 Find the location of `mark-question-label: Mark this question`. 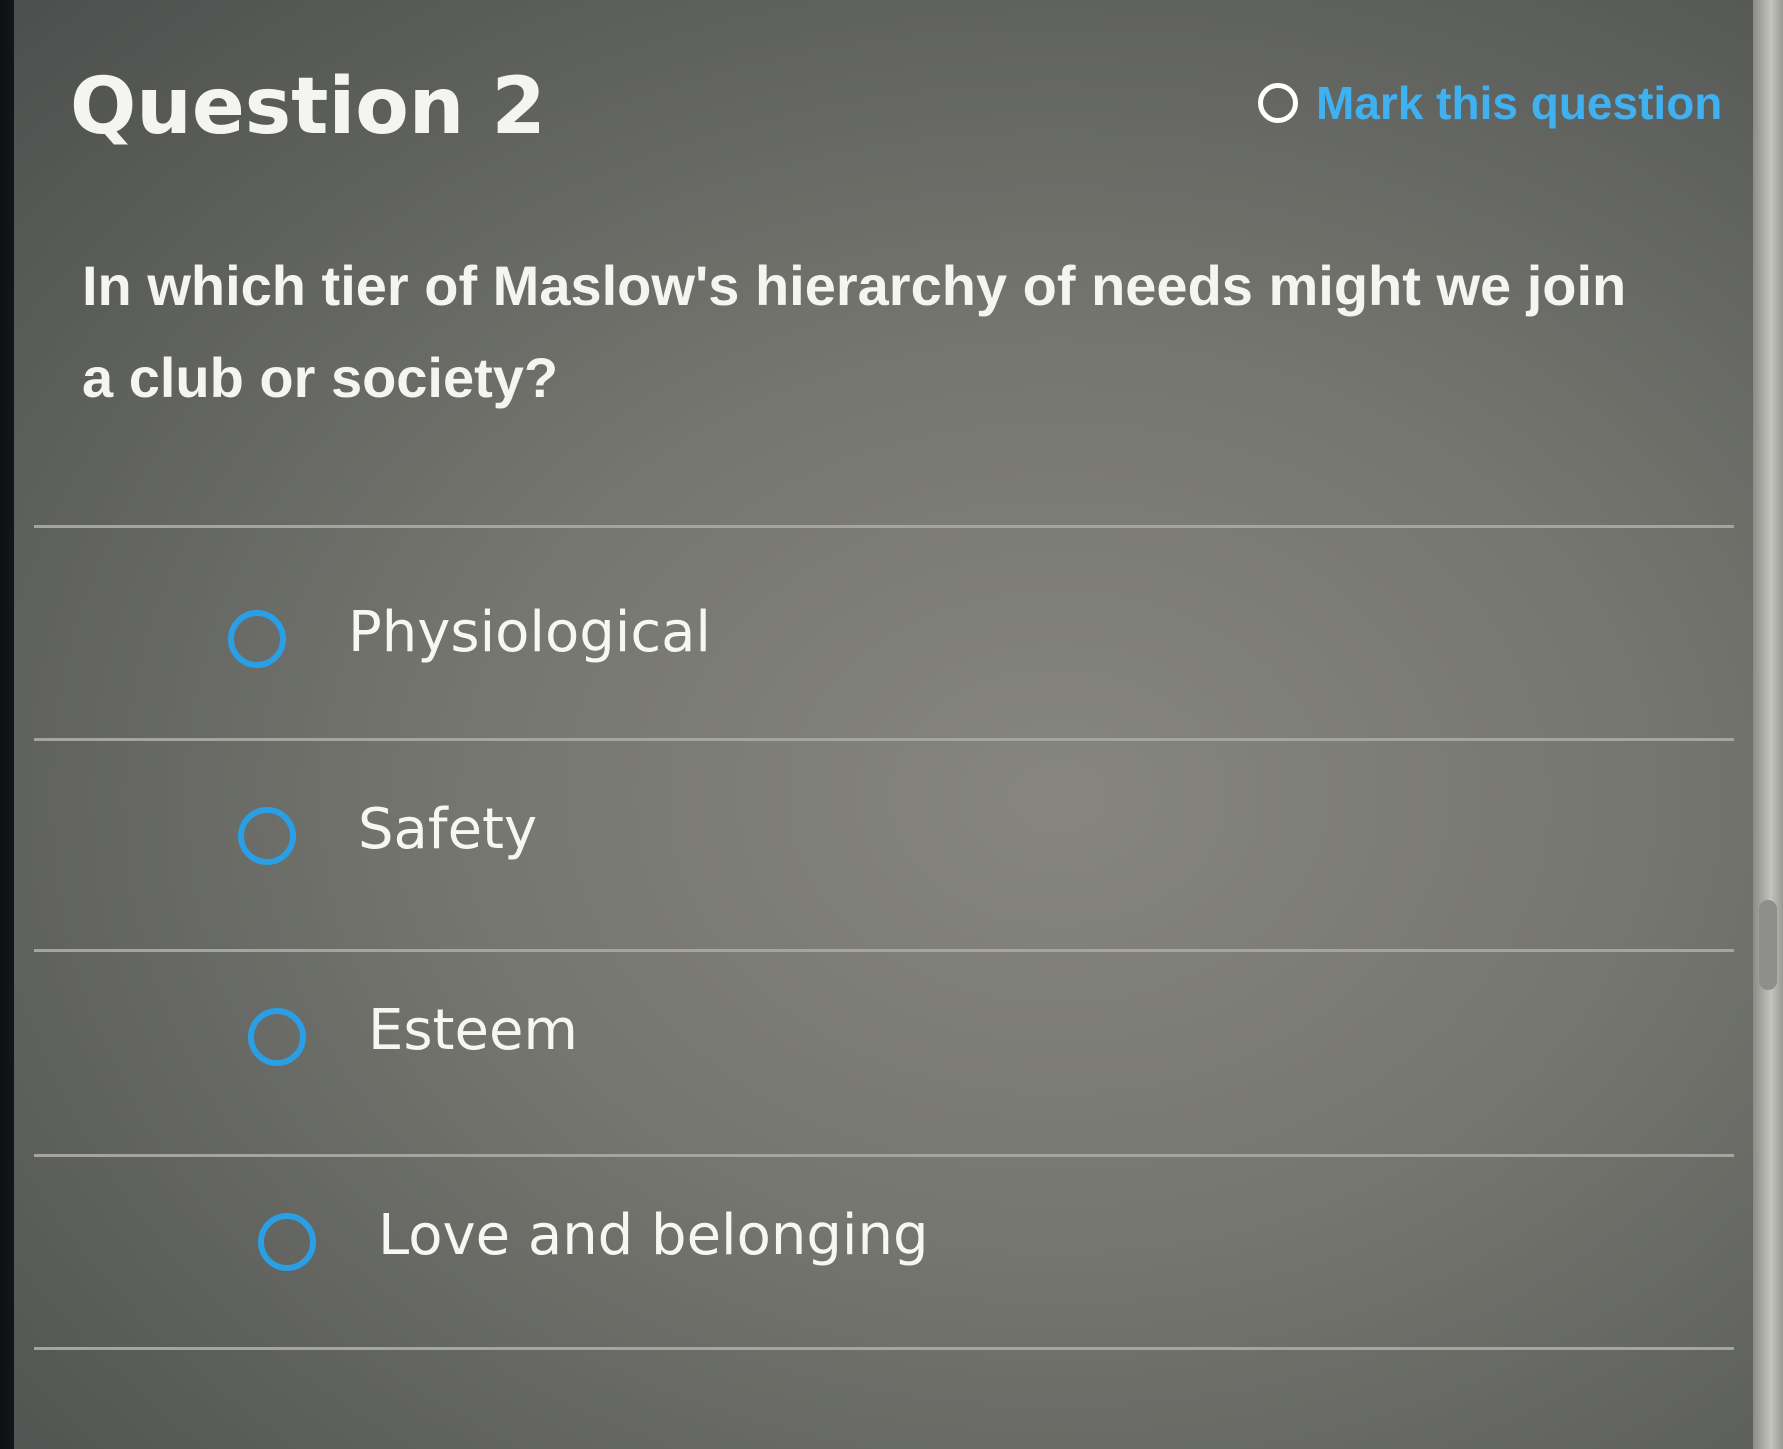

mark-question-label: Mark this question is located at coordinates (1519, 103).